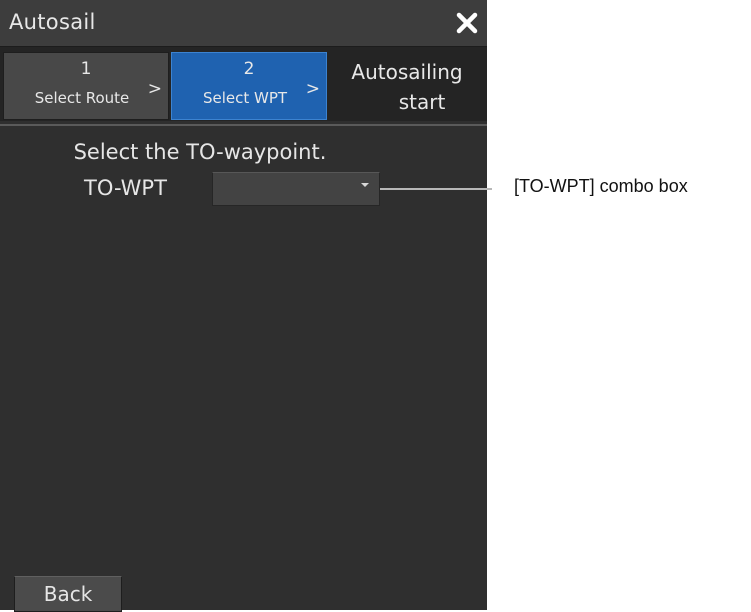 This screenshot has width=751, height=612. I want to click on close-button, so click(467, 23).